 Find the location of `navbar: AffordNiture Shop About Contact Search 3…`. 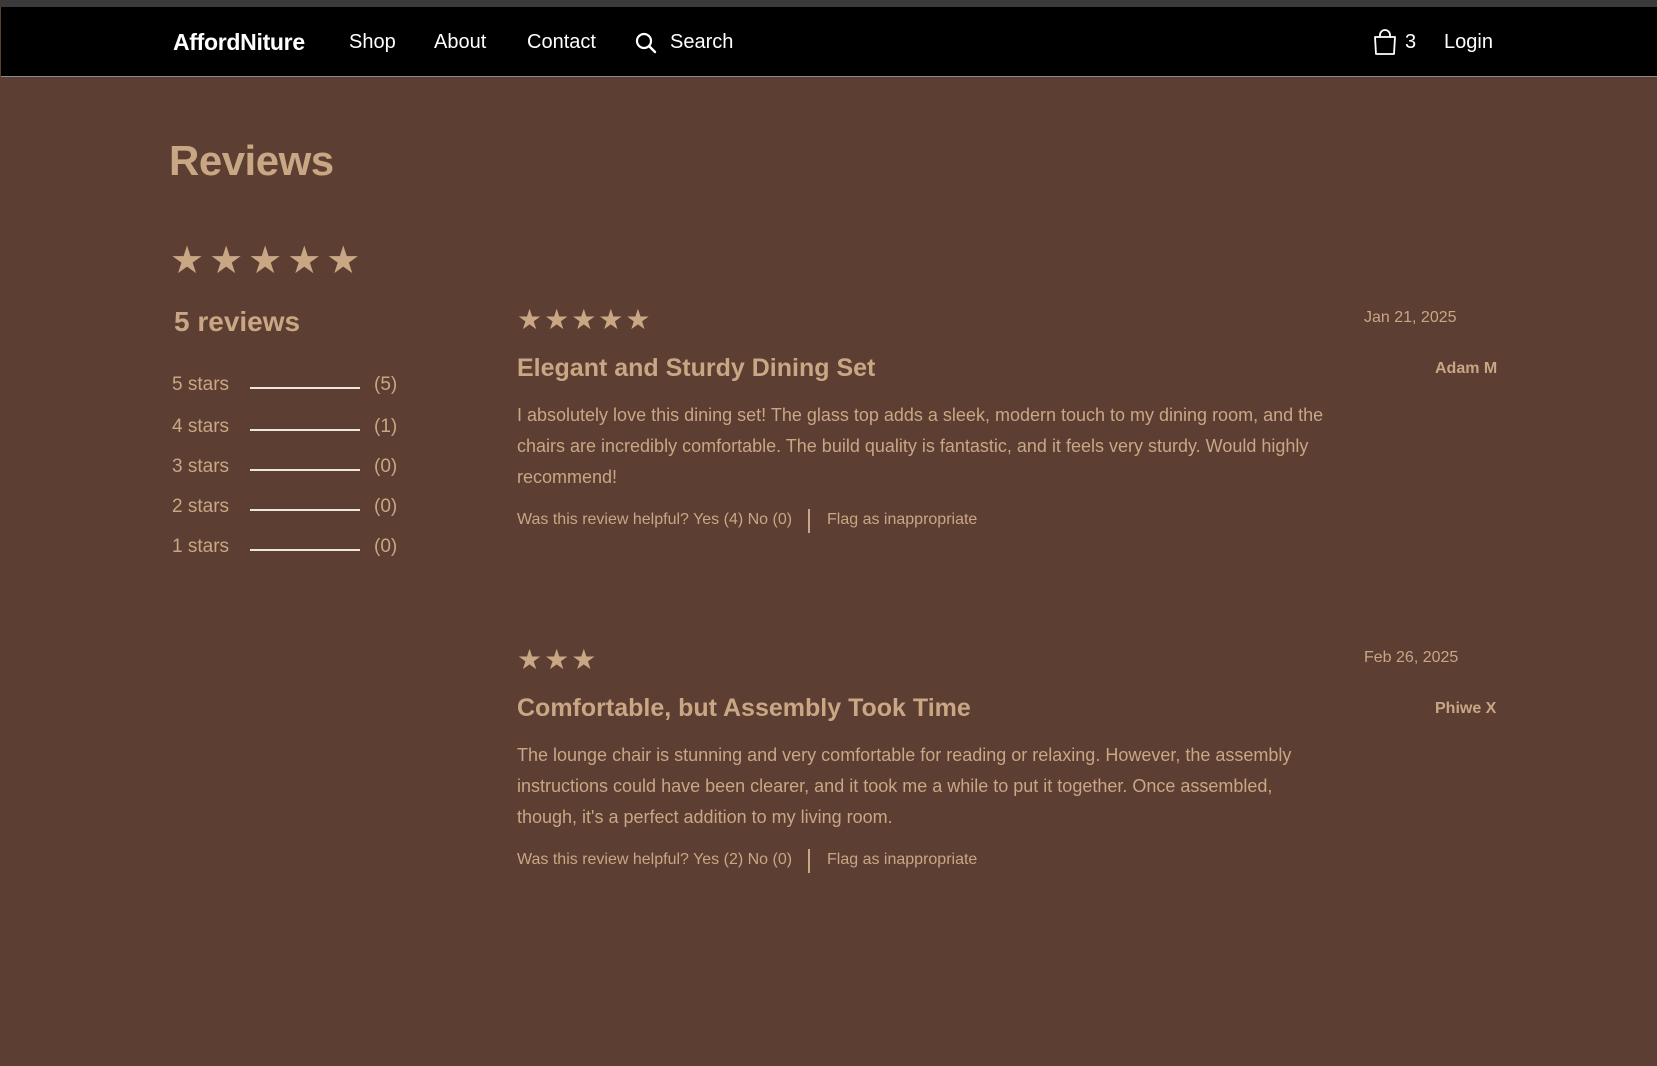

navbar: AffordNiture Shop About Contact Search 3… is located at coordinates (829, 42).